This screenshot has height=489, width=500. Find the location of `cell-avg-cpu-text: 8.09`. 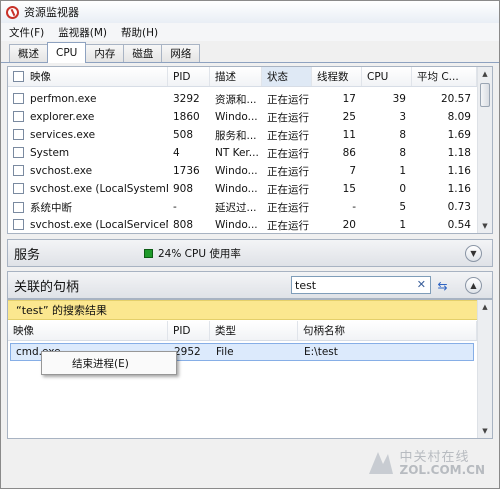

cell-avg-cpu-text: 8.09 is located at coordinates (459, 117).